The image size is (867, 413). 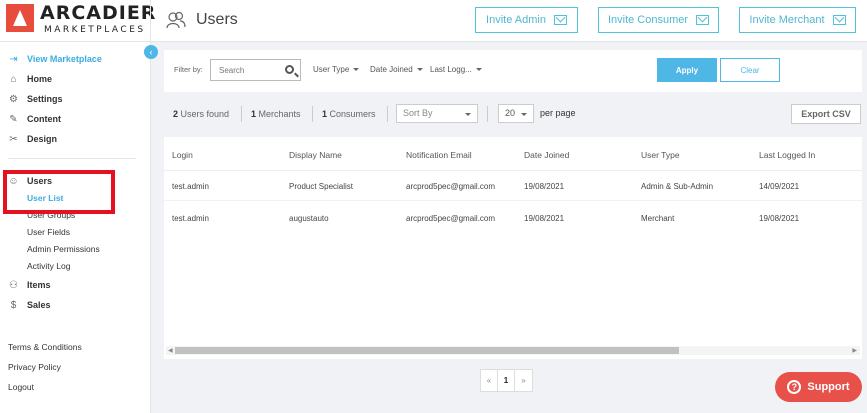 I want to click on sort-by-select: Sort By, so click(x=437, y=113).